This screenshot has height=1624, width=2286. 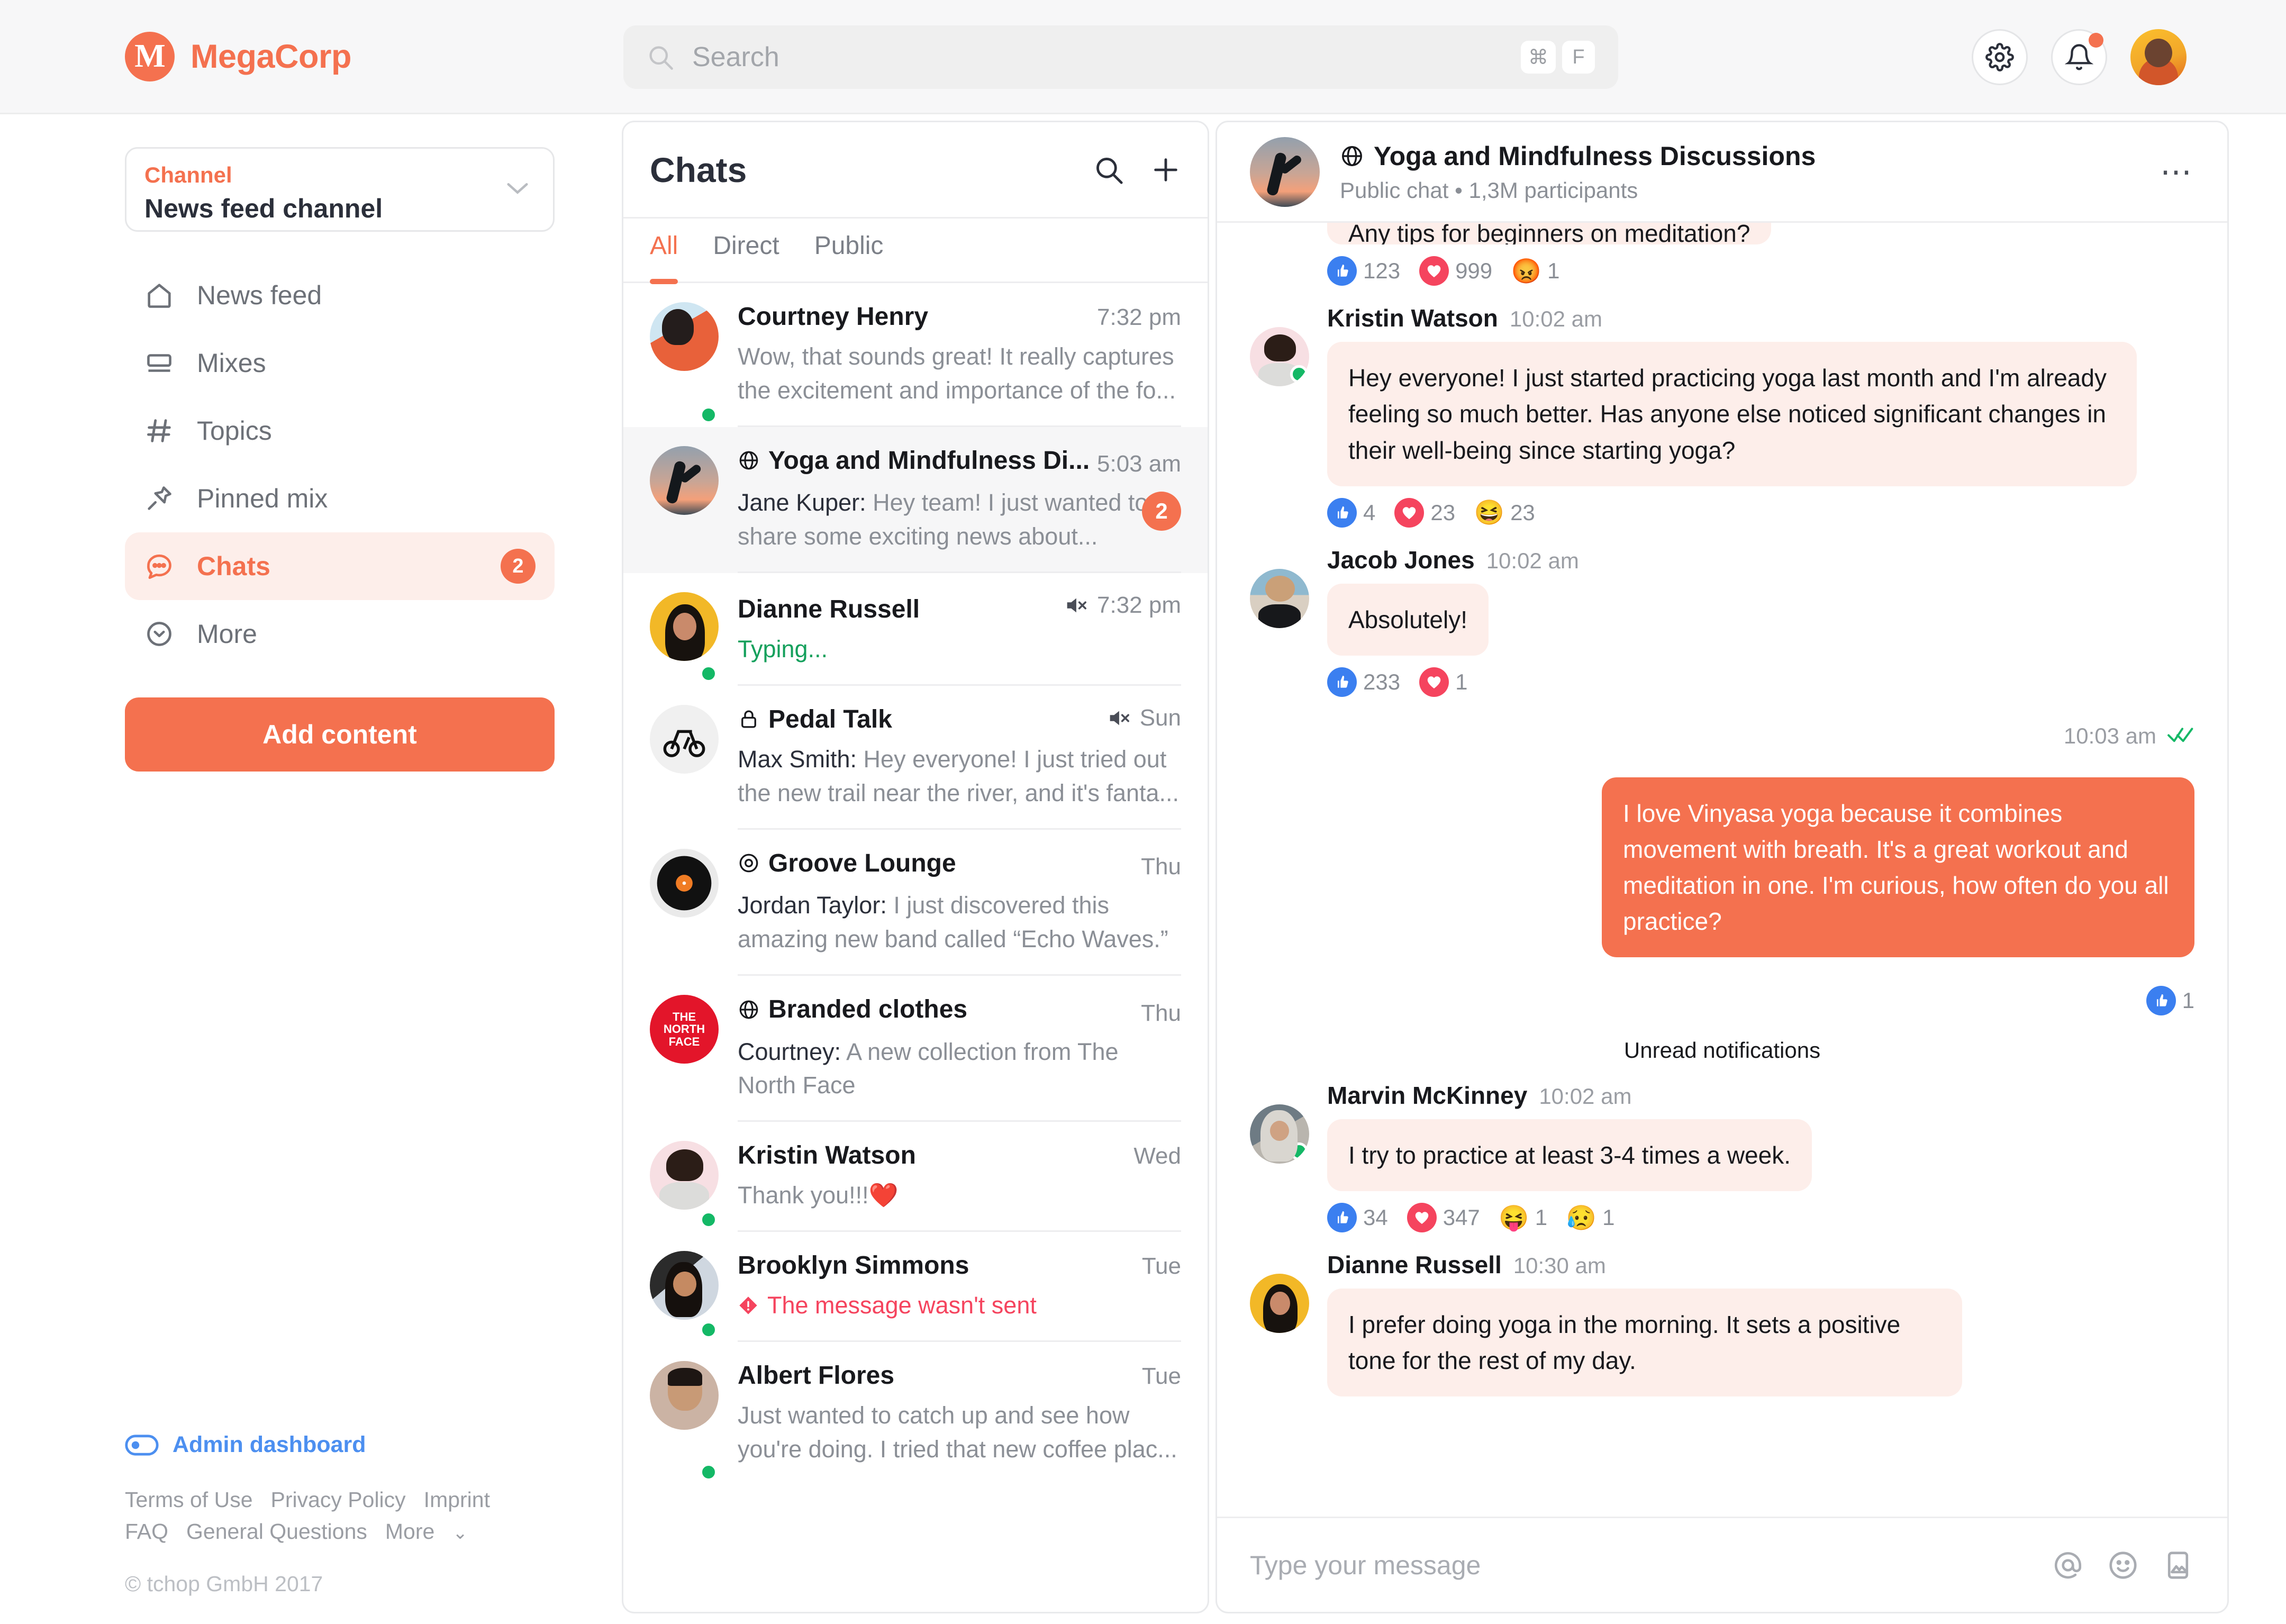 I want to click on shortcut-key-cmd: ⌘, so click(x=1538, y=58).